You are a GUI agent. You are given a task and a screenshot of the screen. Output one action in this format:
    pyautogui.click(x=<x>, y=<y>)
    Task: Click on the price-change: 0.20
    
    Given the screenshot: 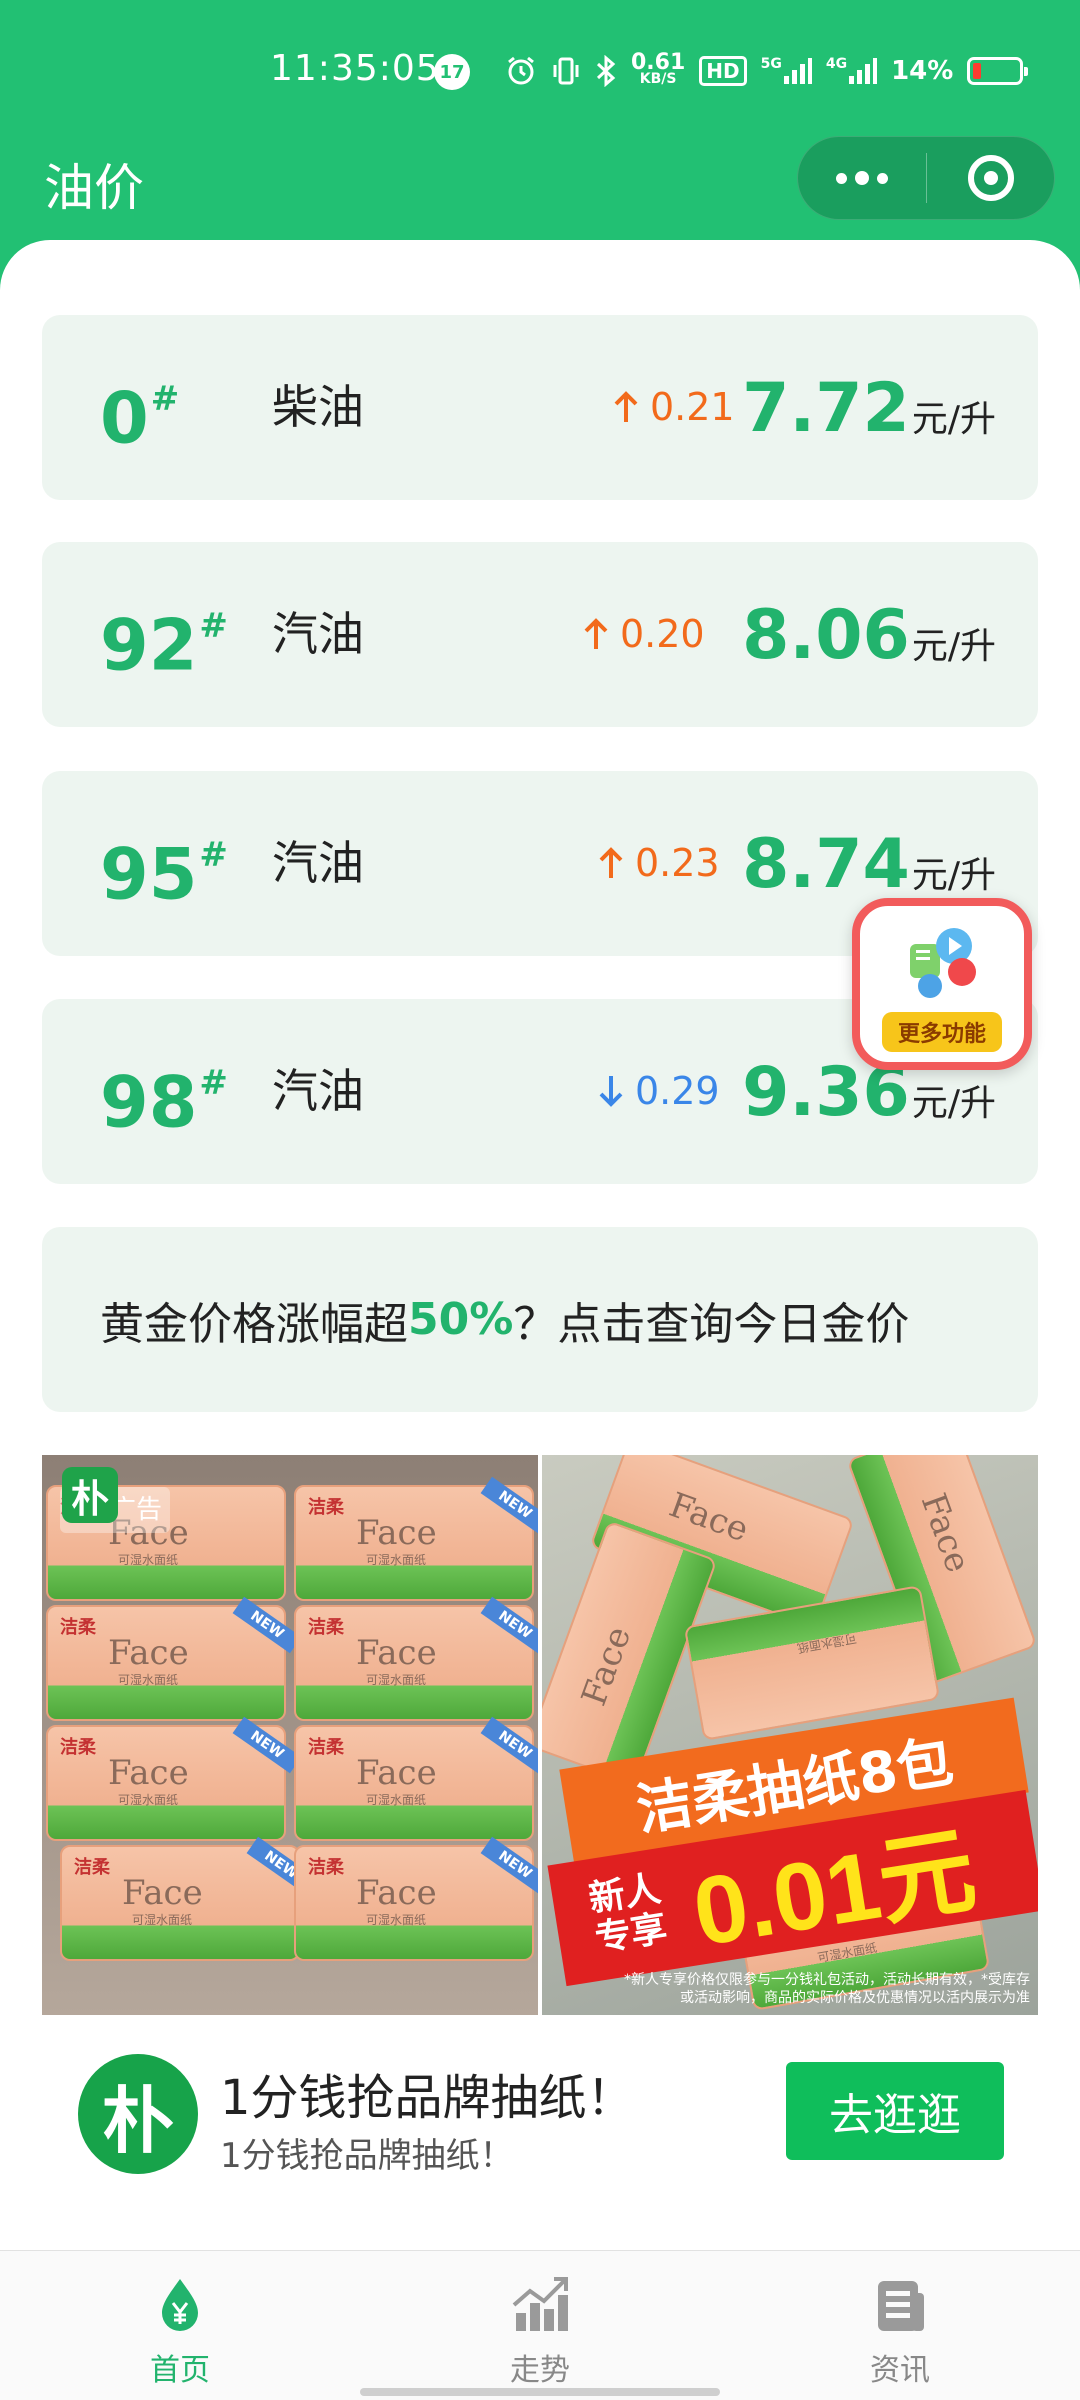 What is the action you would take?
    pyautogui.click(x=643, y=634)
    